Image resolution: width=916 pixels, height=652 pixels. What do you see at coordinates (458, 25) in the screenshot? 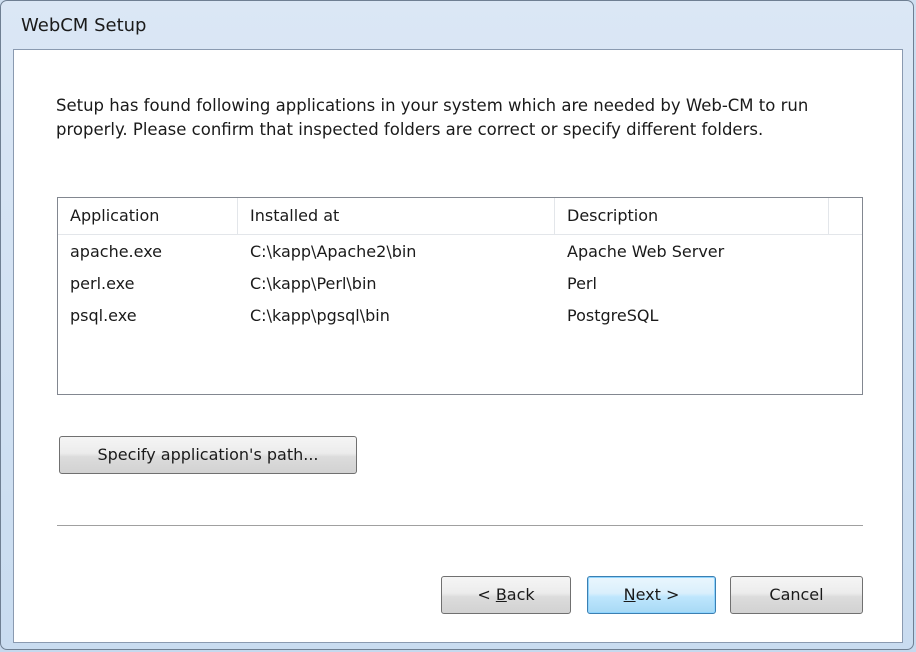
I see `title-bar: WebCM Setup` at bounding box center [458, 25].